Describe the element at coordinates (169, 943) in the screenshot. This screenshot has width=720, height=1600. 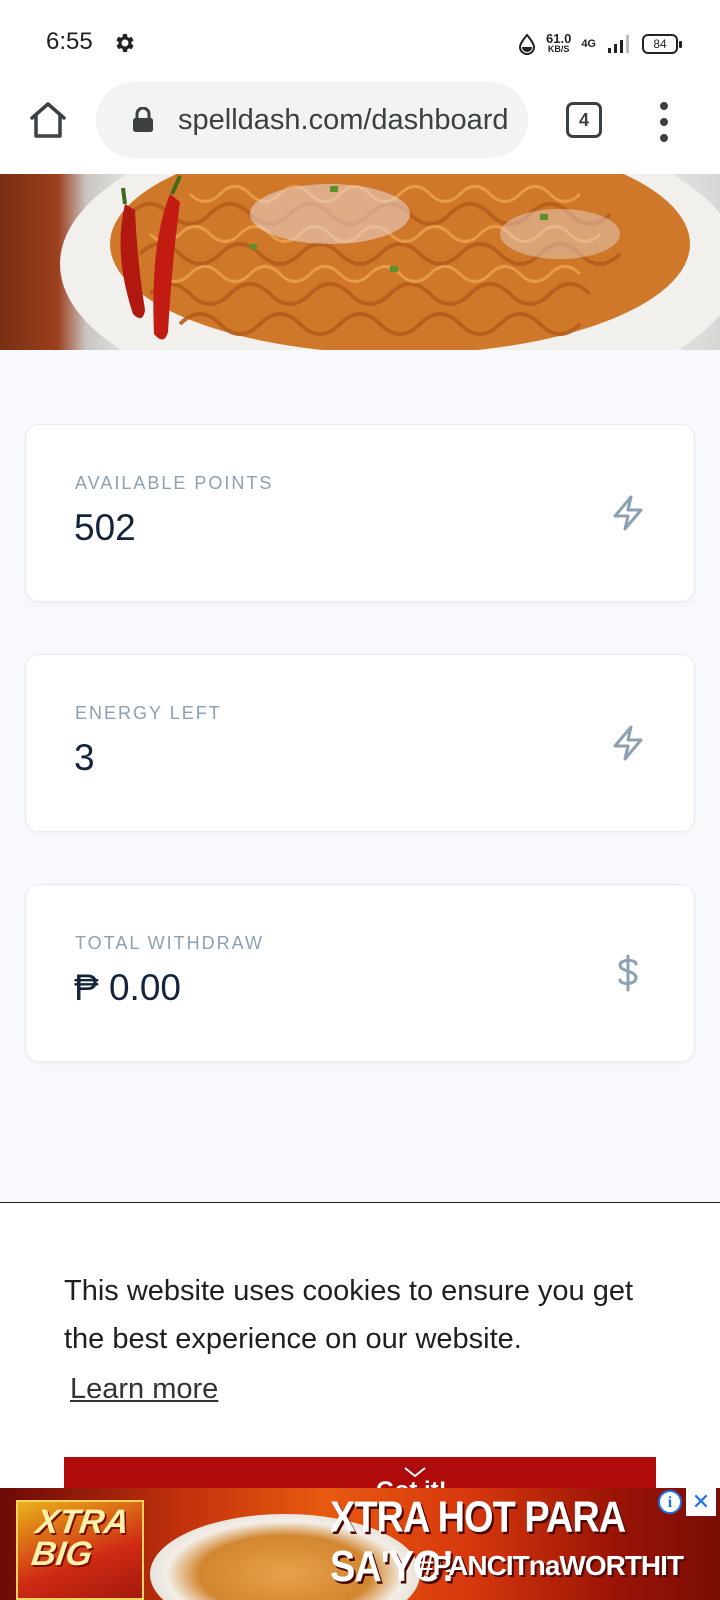
I see `stat-label: TOTAL WITHDRAW` at that location.